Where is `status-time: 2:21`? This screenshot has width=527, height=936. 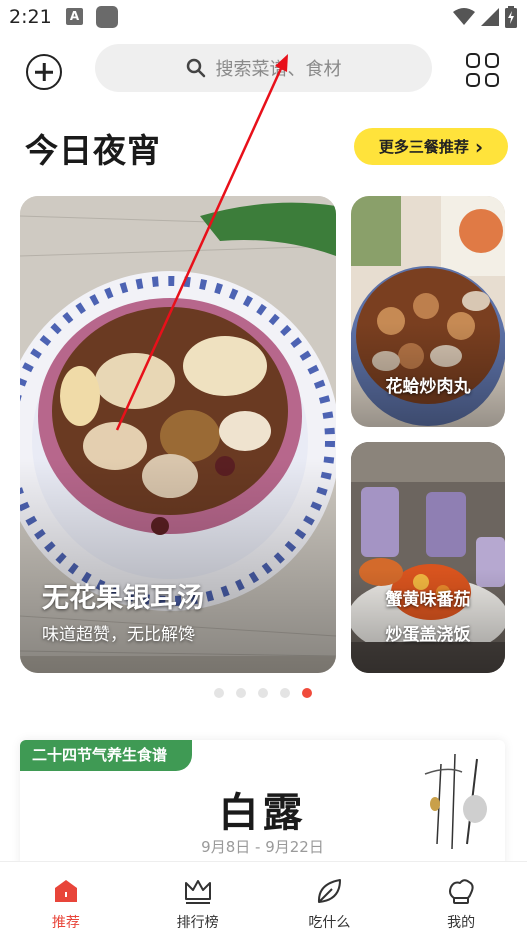 status-time: 2:21 is located at coordinates (30, 17).